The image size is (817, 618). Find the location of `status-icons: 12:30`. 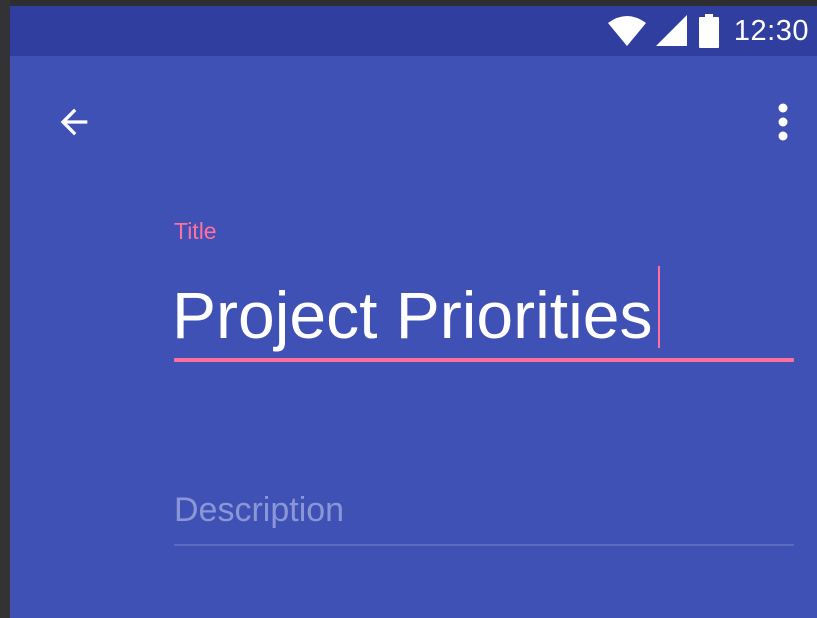

status-icons: 12:30 is located at coordinates (708, 31).